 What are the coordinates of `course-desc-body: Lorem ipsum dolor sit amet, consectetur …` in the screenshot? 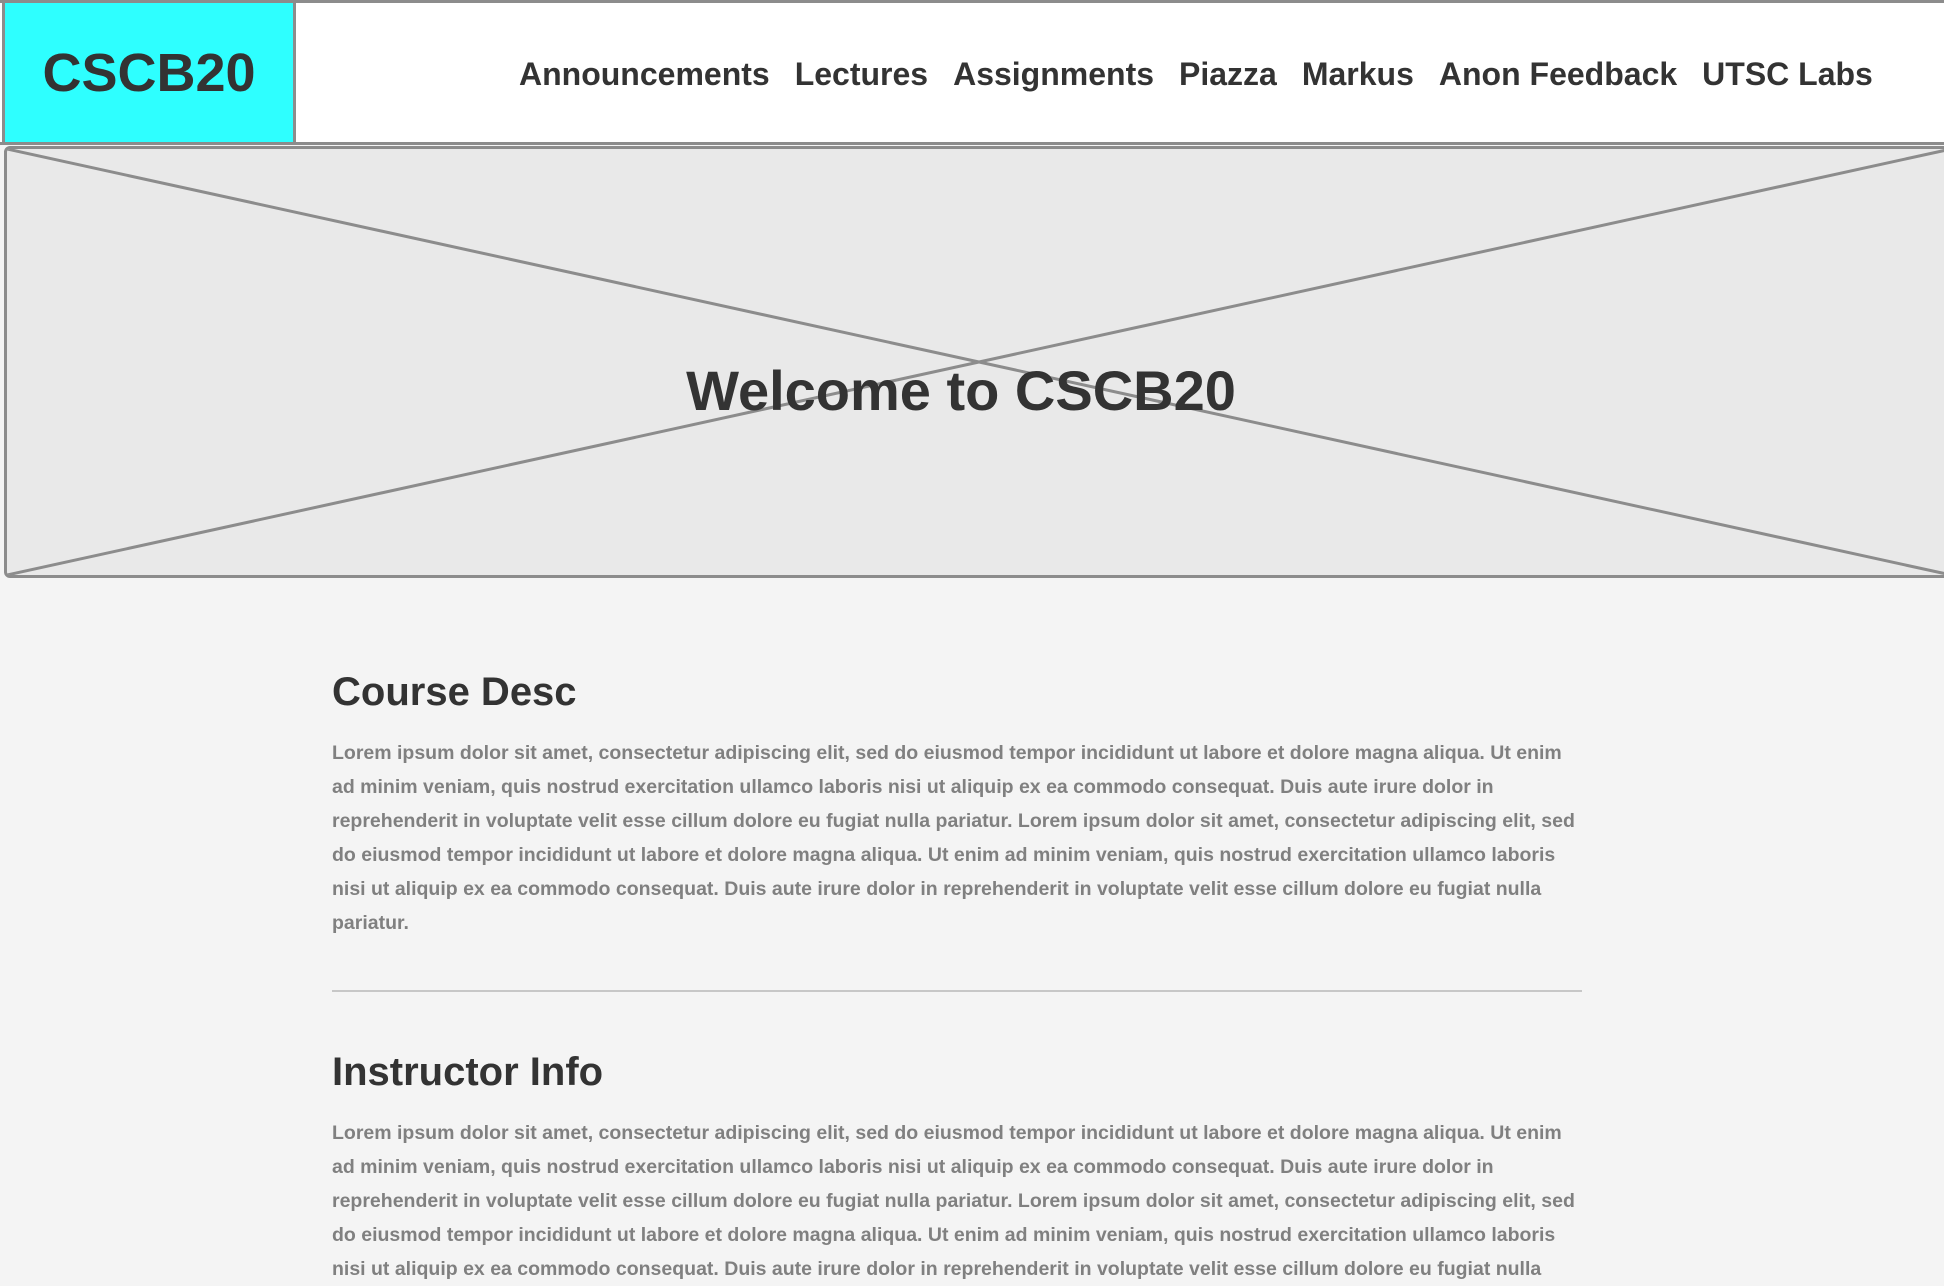 It's located at (953, 838).